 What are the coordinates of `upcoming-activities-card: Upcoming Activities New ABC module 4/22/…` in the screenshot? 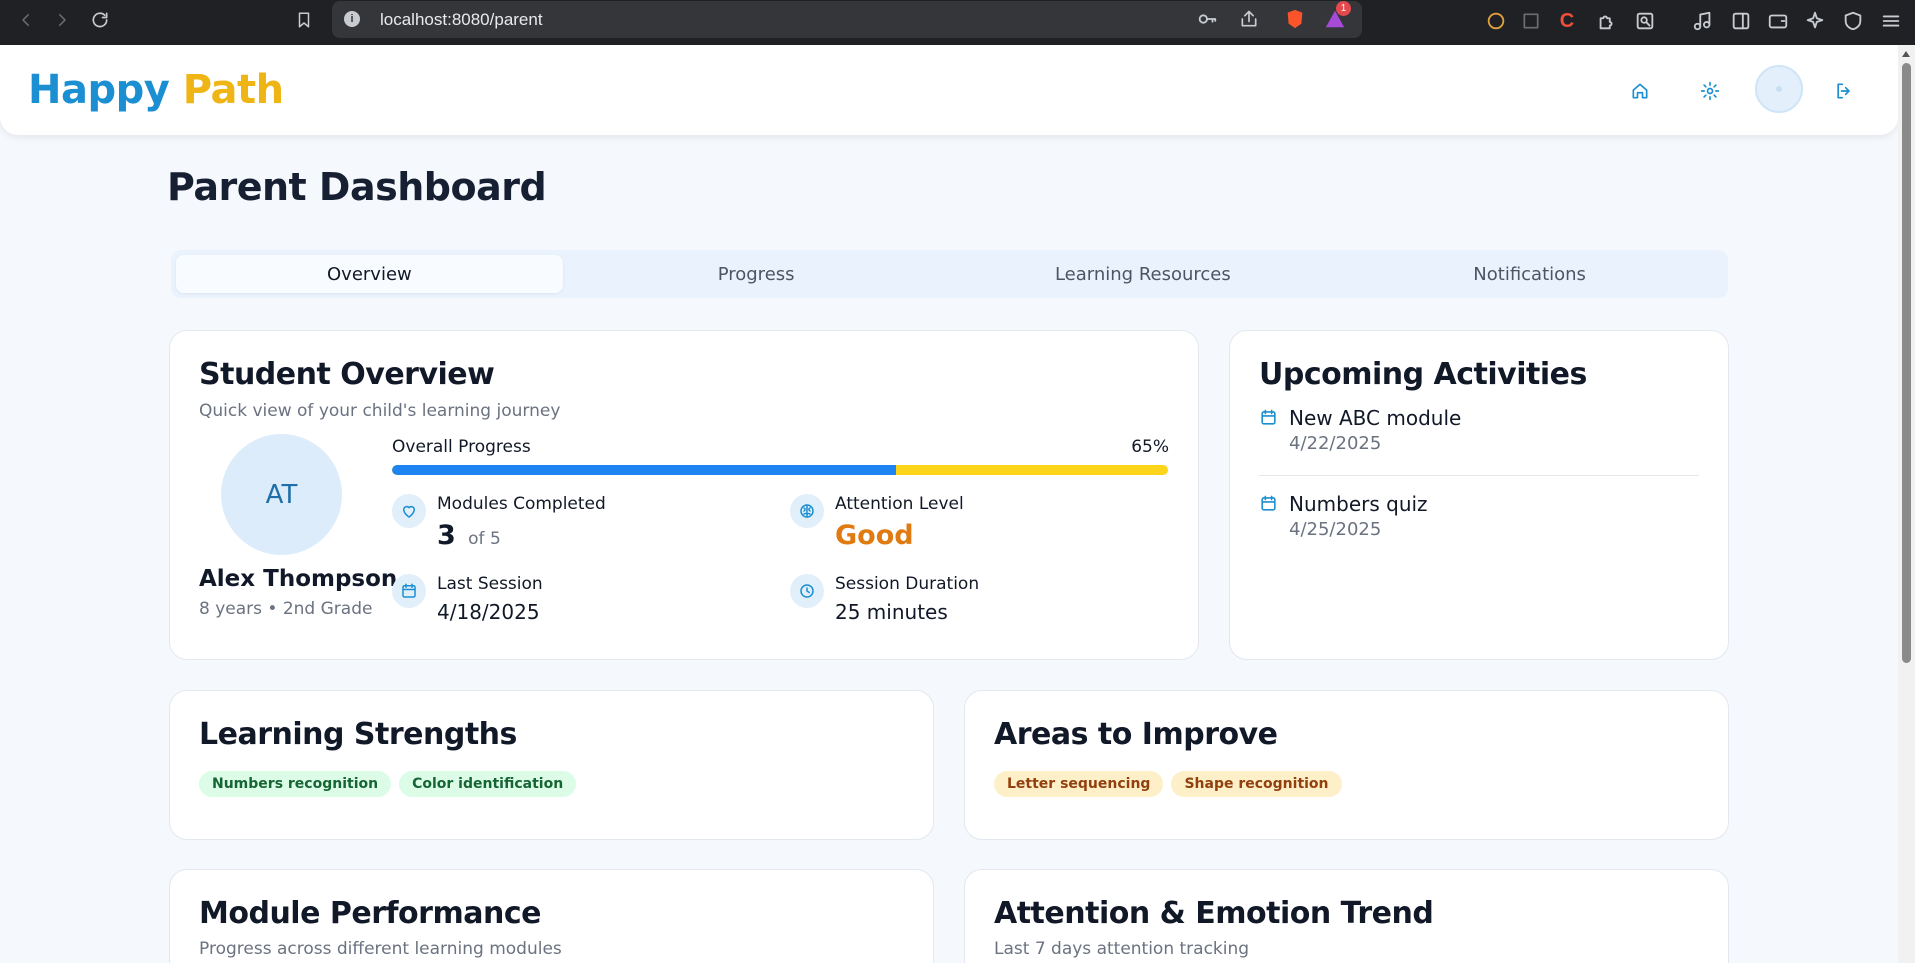 It's located at (1479, 495).